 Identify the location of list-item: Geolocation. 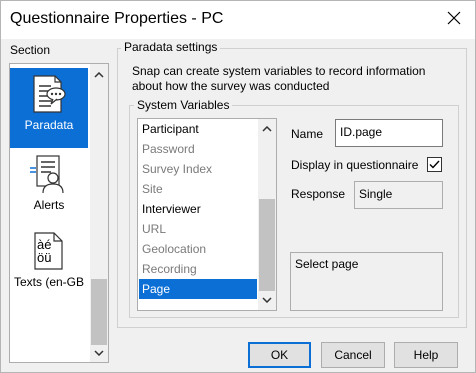
(198, 249).